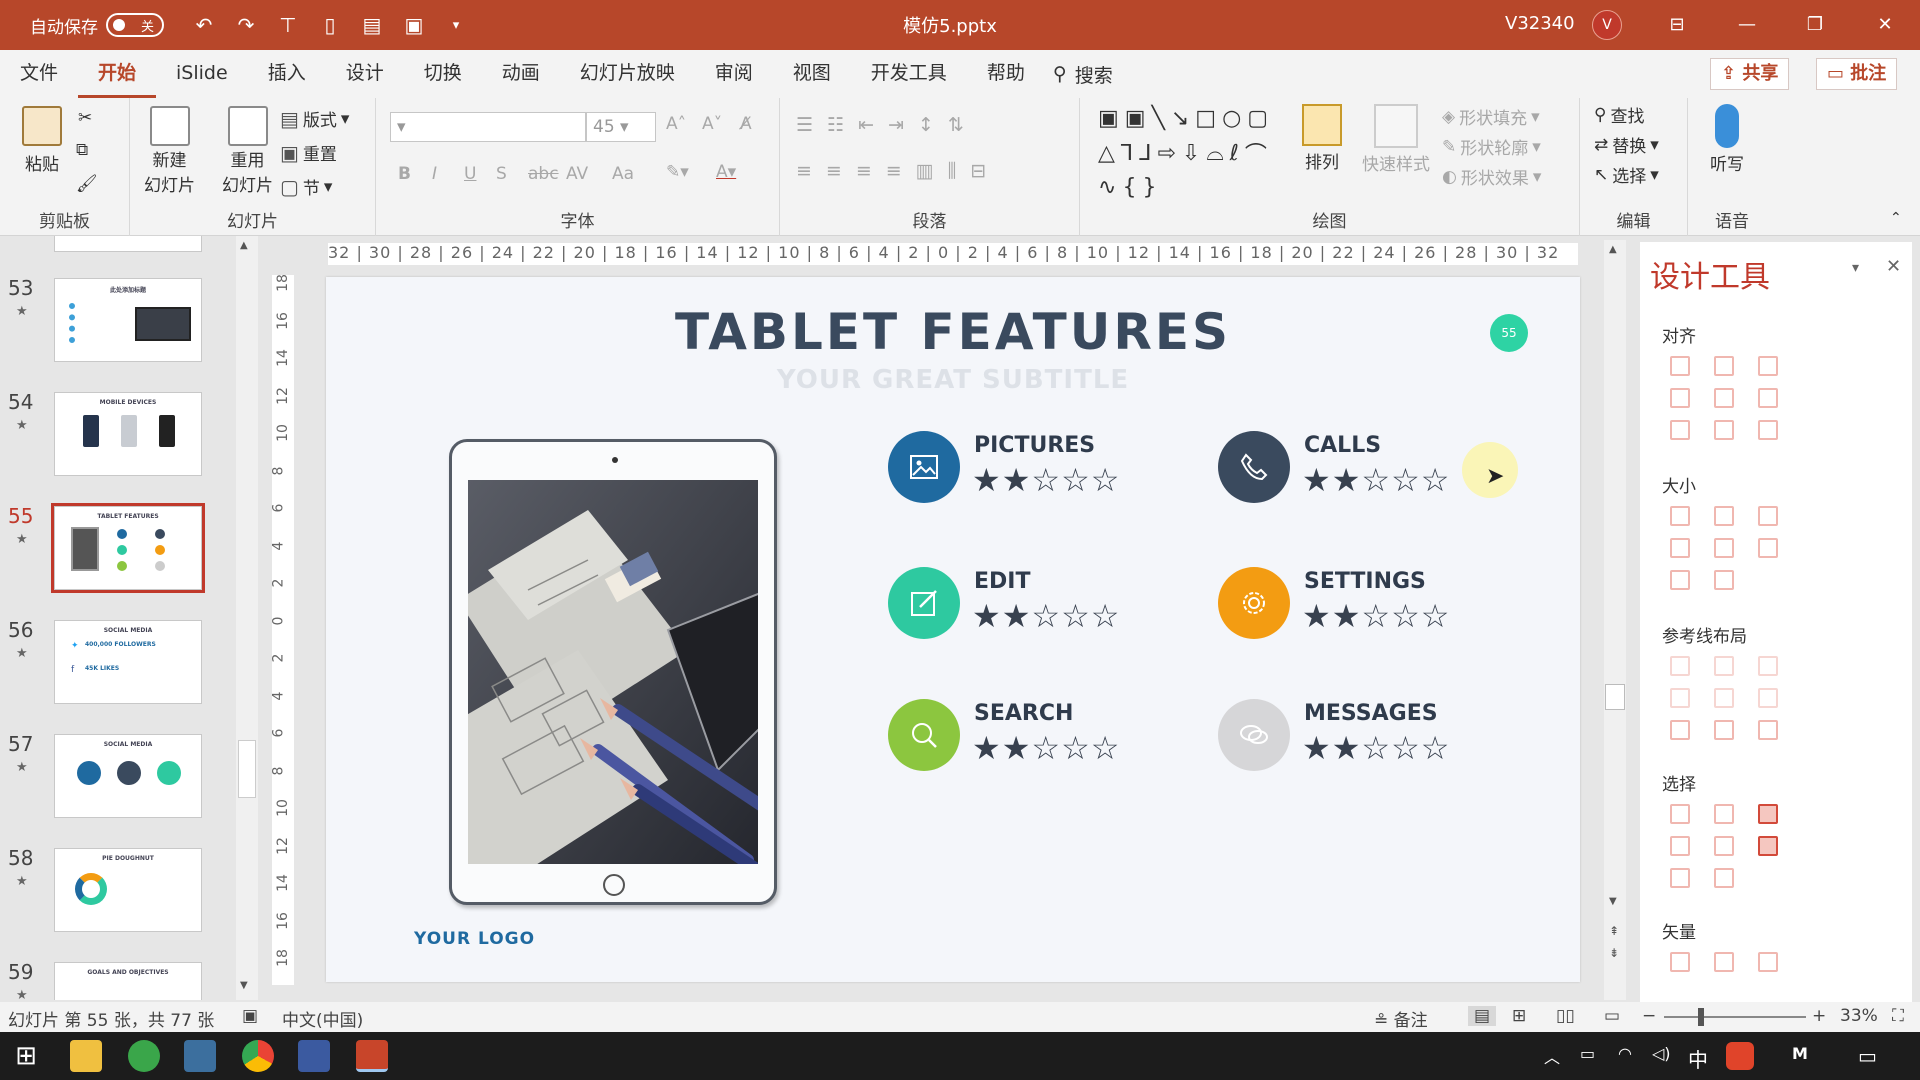 This screenshot has height=1080, width=1920. Describe the element at coordinates (258, 1056) in the screenshot. I see `chrome-icon` at that location.